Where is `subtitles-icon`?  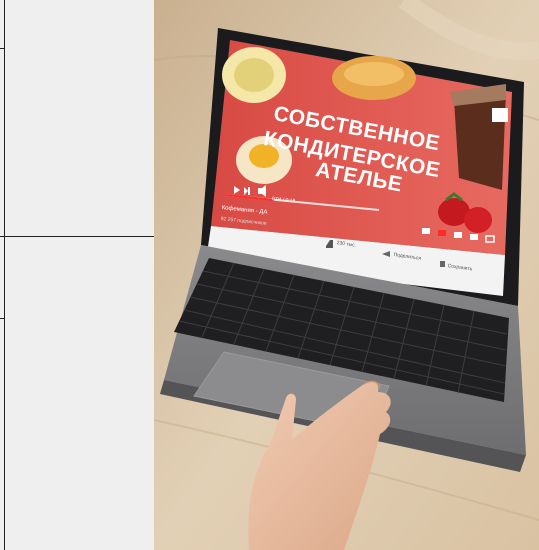
subtitles-icon is located at coordinates (426, 231).